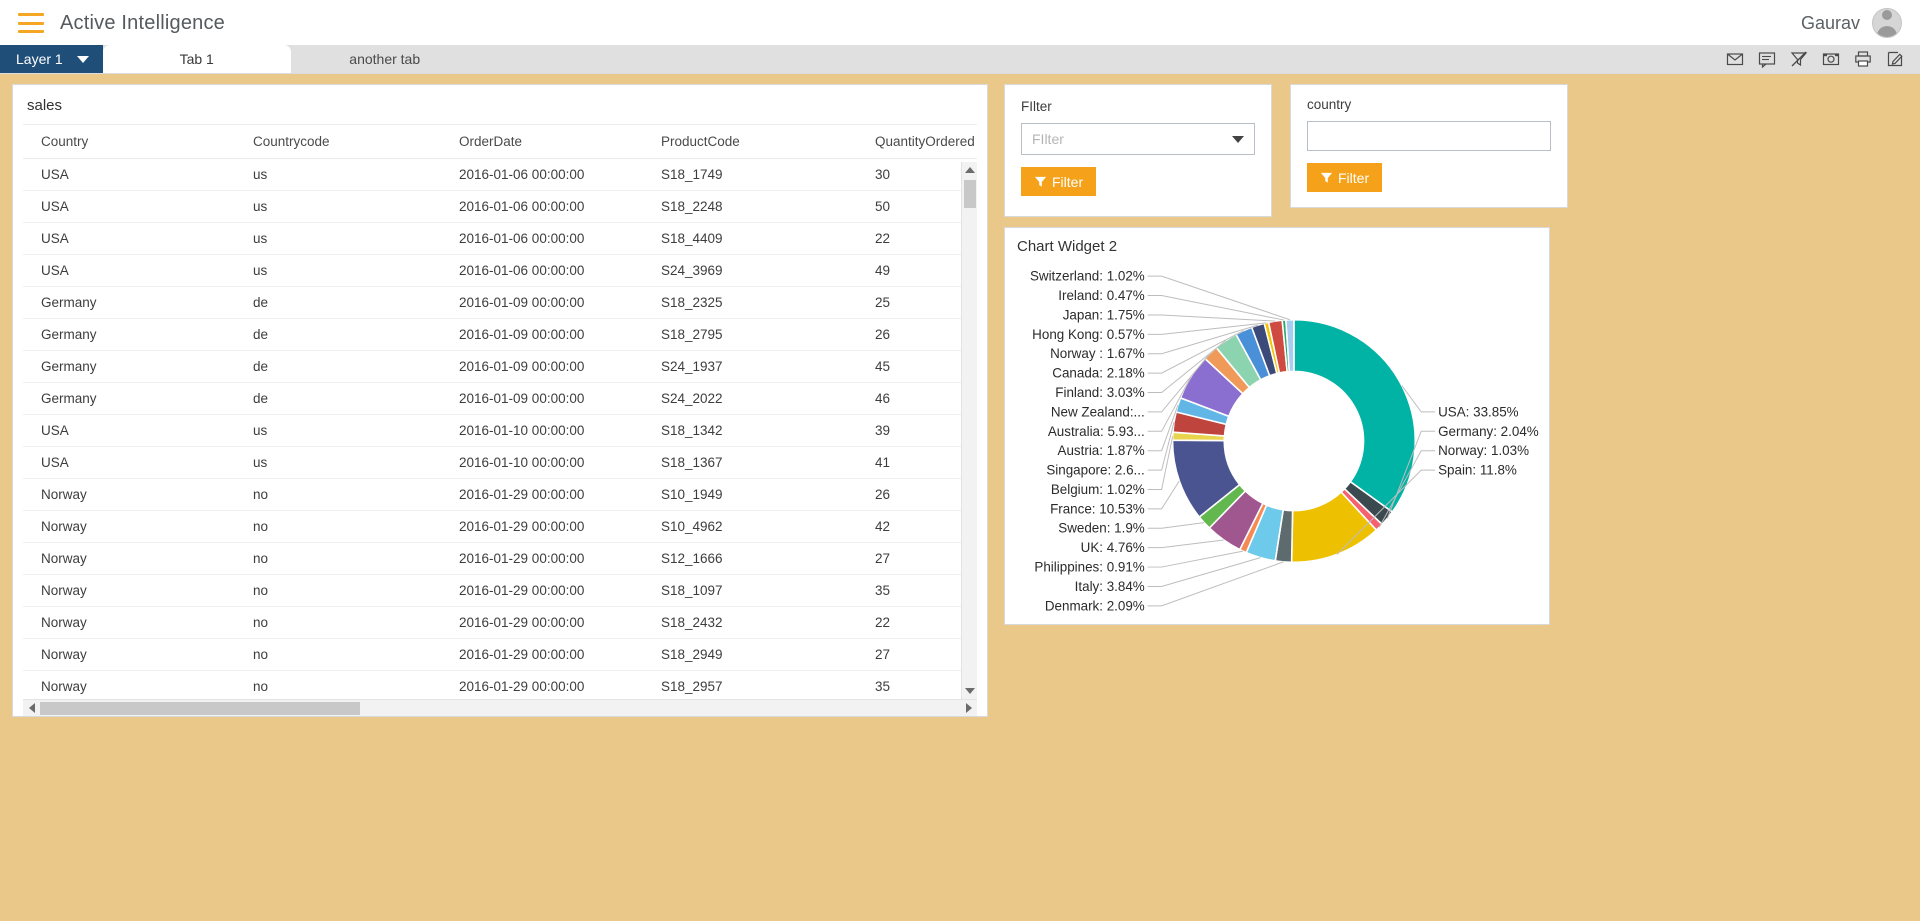 This screenshot has height=921, width=1920. I want to click on table-cell: S18_4409, so click(750, 238).